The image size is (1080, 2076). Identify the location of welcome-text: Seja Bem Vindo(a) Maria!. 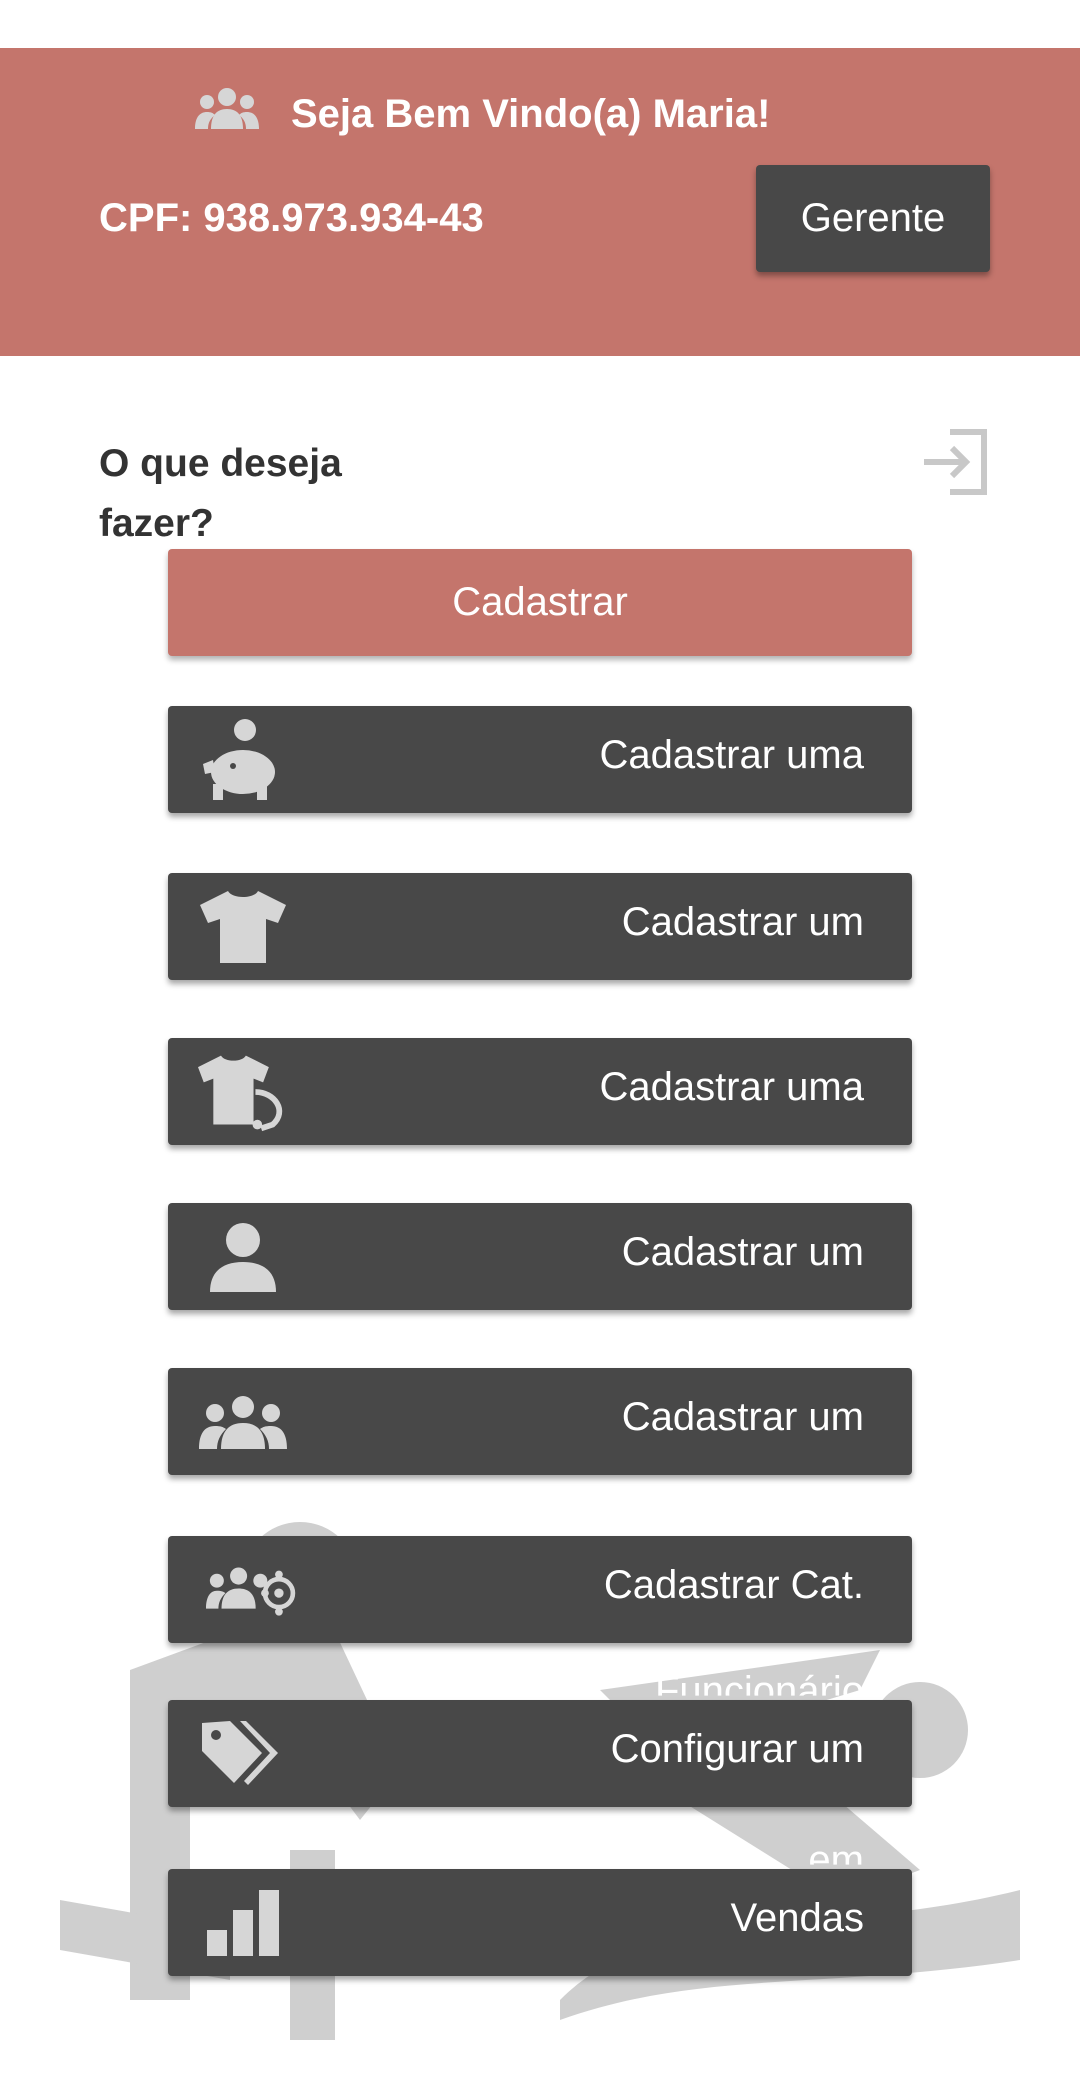
(531, 113).